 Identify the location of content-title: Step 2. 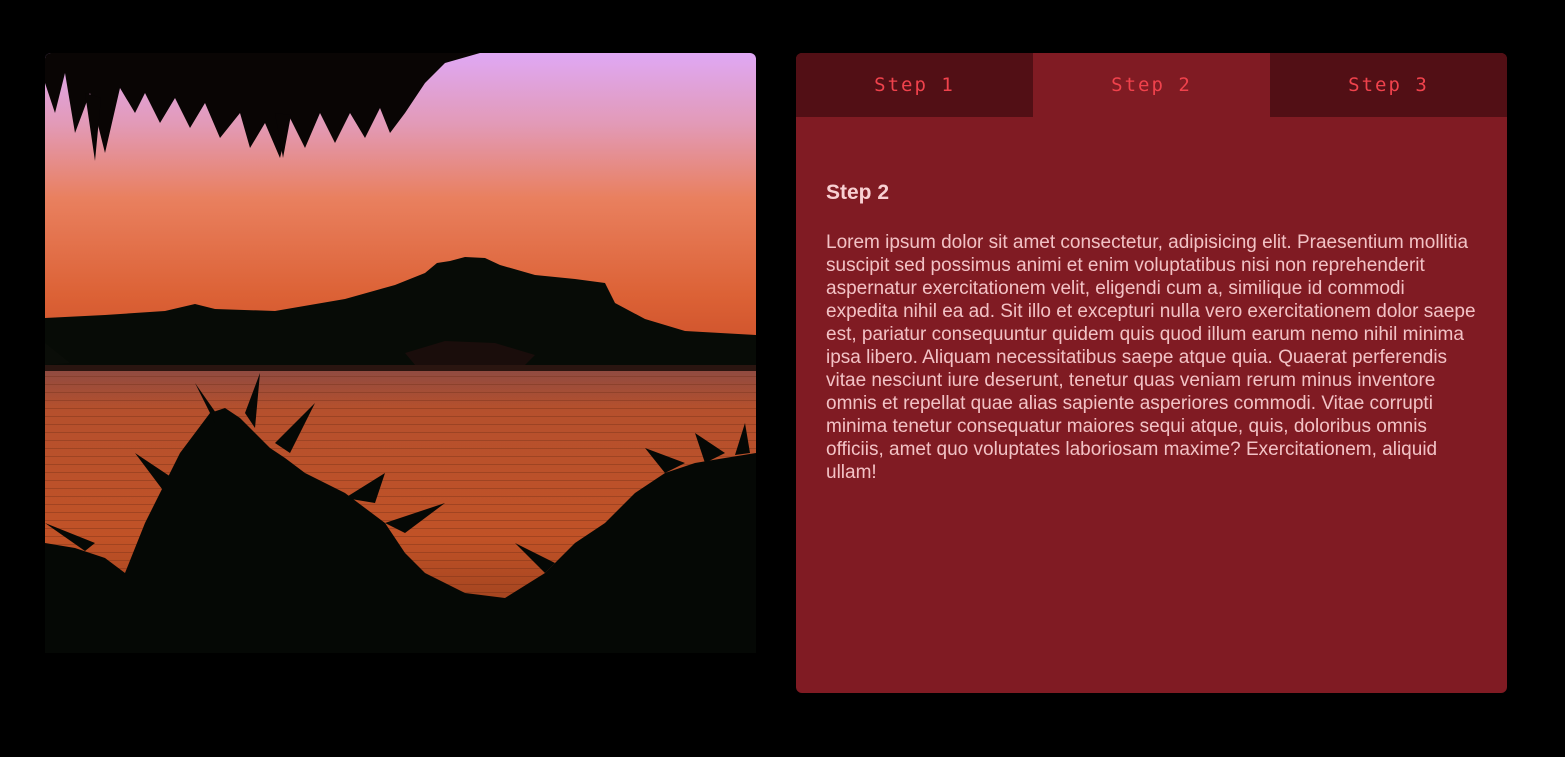
(858, 192).